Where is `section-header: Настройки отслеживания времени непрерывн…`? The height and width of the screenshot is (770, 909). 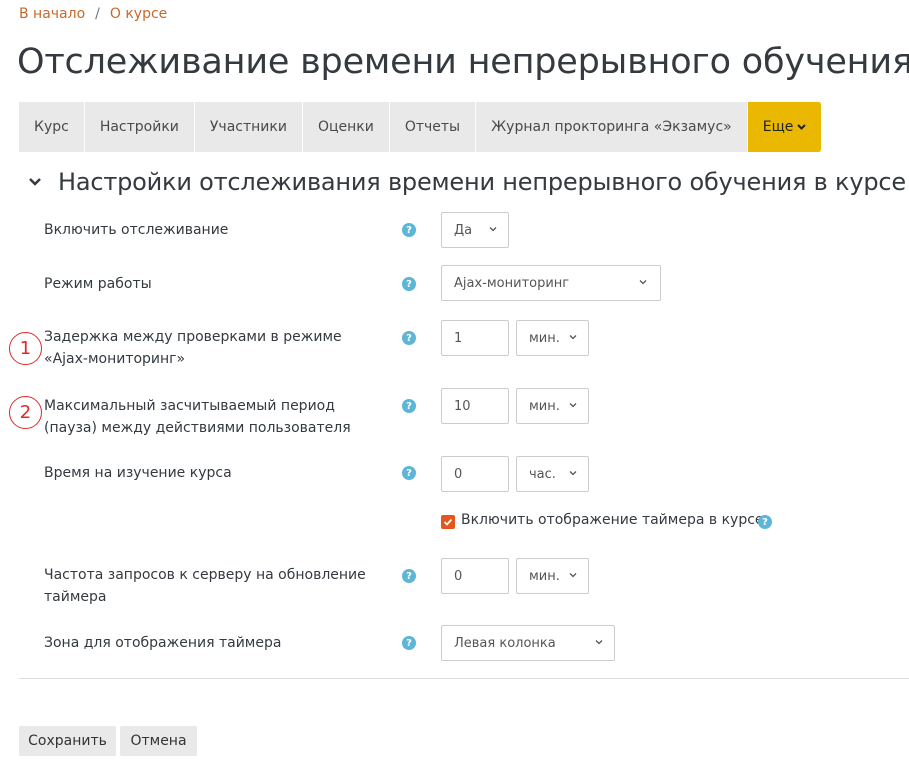
section-header: Настройки отслеживания времени непрерывн… is located at coordinates (466, 182).